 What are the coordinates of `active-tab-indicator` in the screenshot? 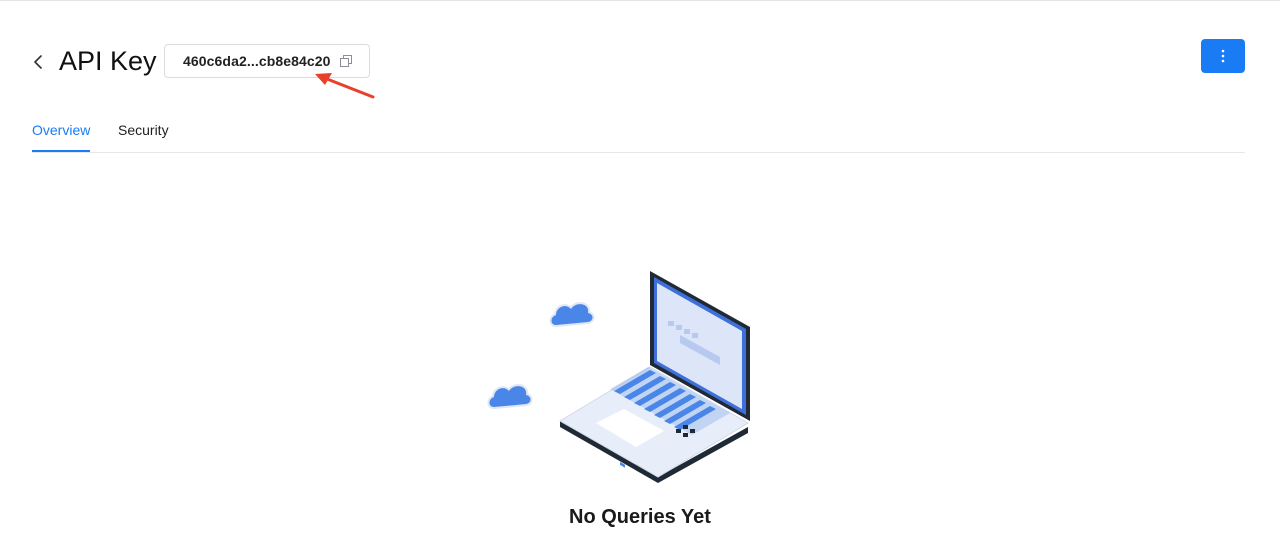 It's located at (61, 151).